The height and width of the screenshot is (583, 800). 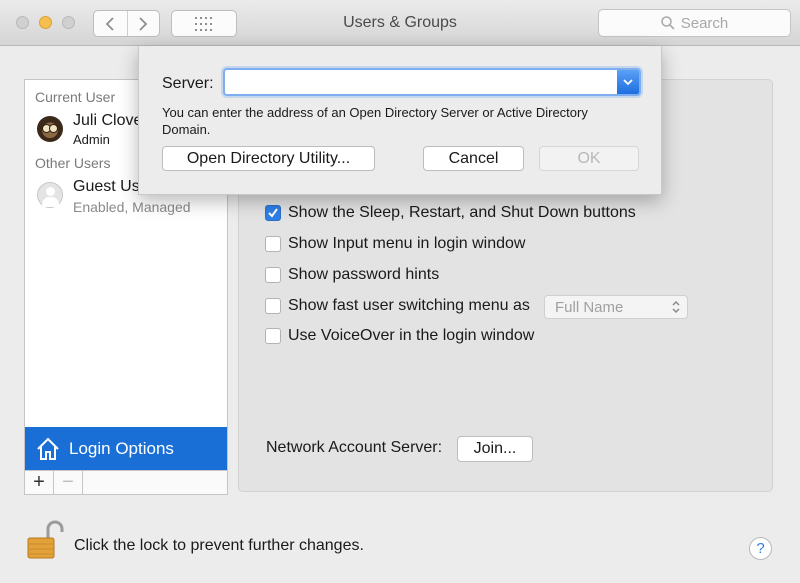 I want to click on option-show-input-menu: Show Input menu in login window, so click(x=395, y=244).